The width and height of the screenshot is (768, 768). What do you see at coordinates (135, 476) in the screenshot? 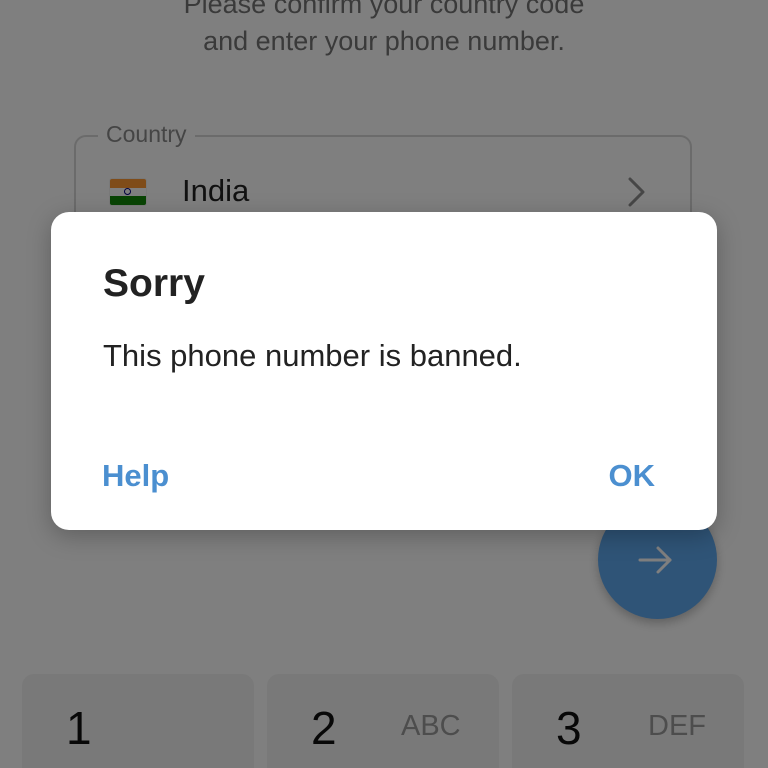
I see `help-button: Help` at bounding box center [135, 476].